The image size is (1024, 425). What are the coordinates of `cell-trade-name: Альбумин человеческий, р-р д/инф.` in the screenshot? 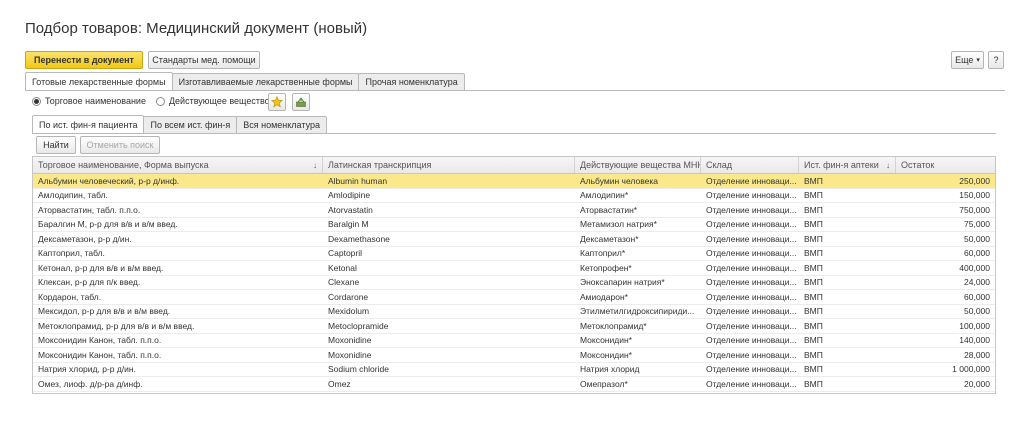 It's located at (109, 180).